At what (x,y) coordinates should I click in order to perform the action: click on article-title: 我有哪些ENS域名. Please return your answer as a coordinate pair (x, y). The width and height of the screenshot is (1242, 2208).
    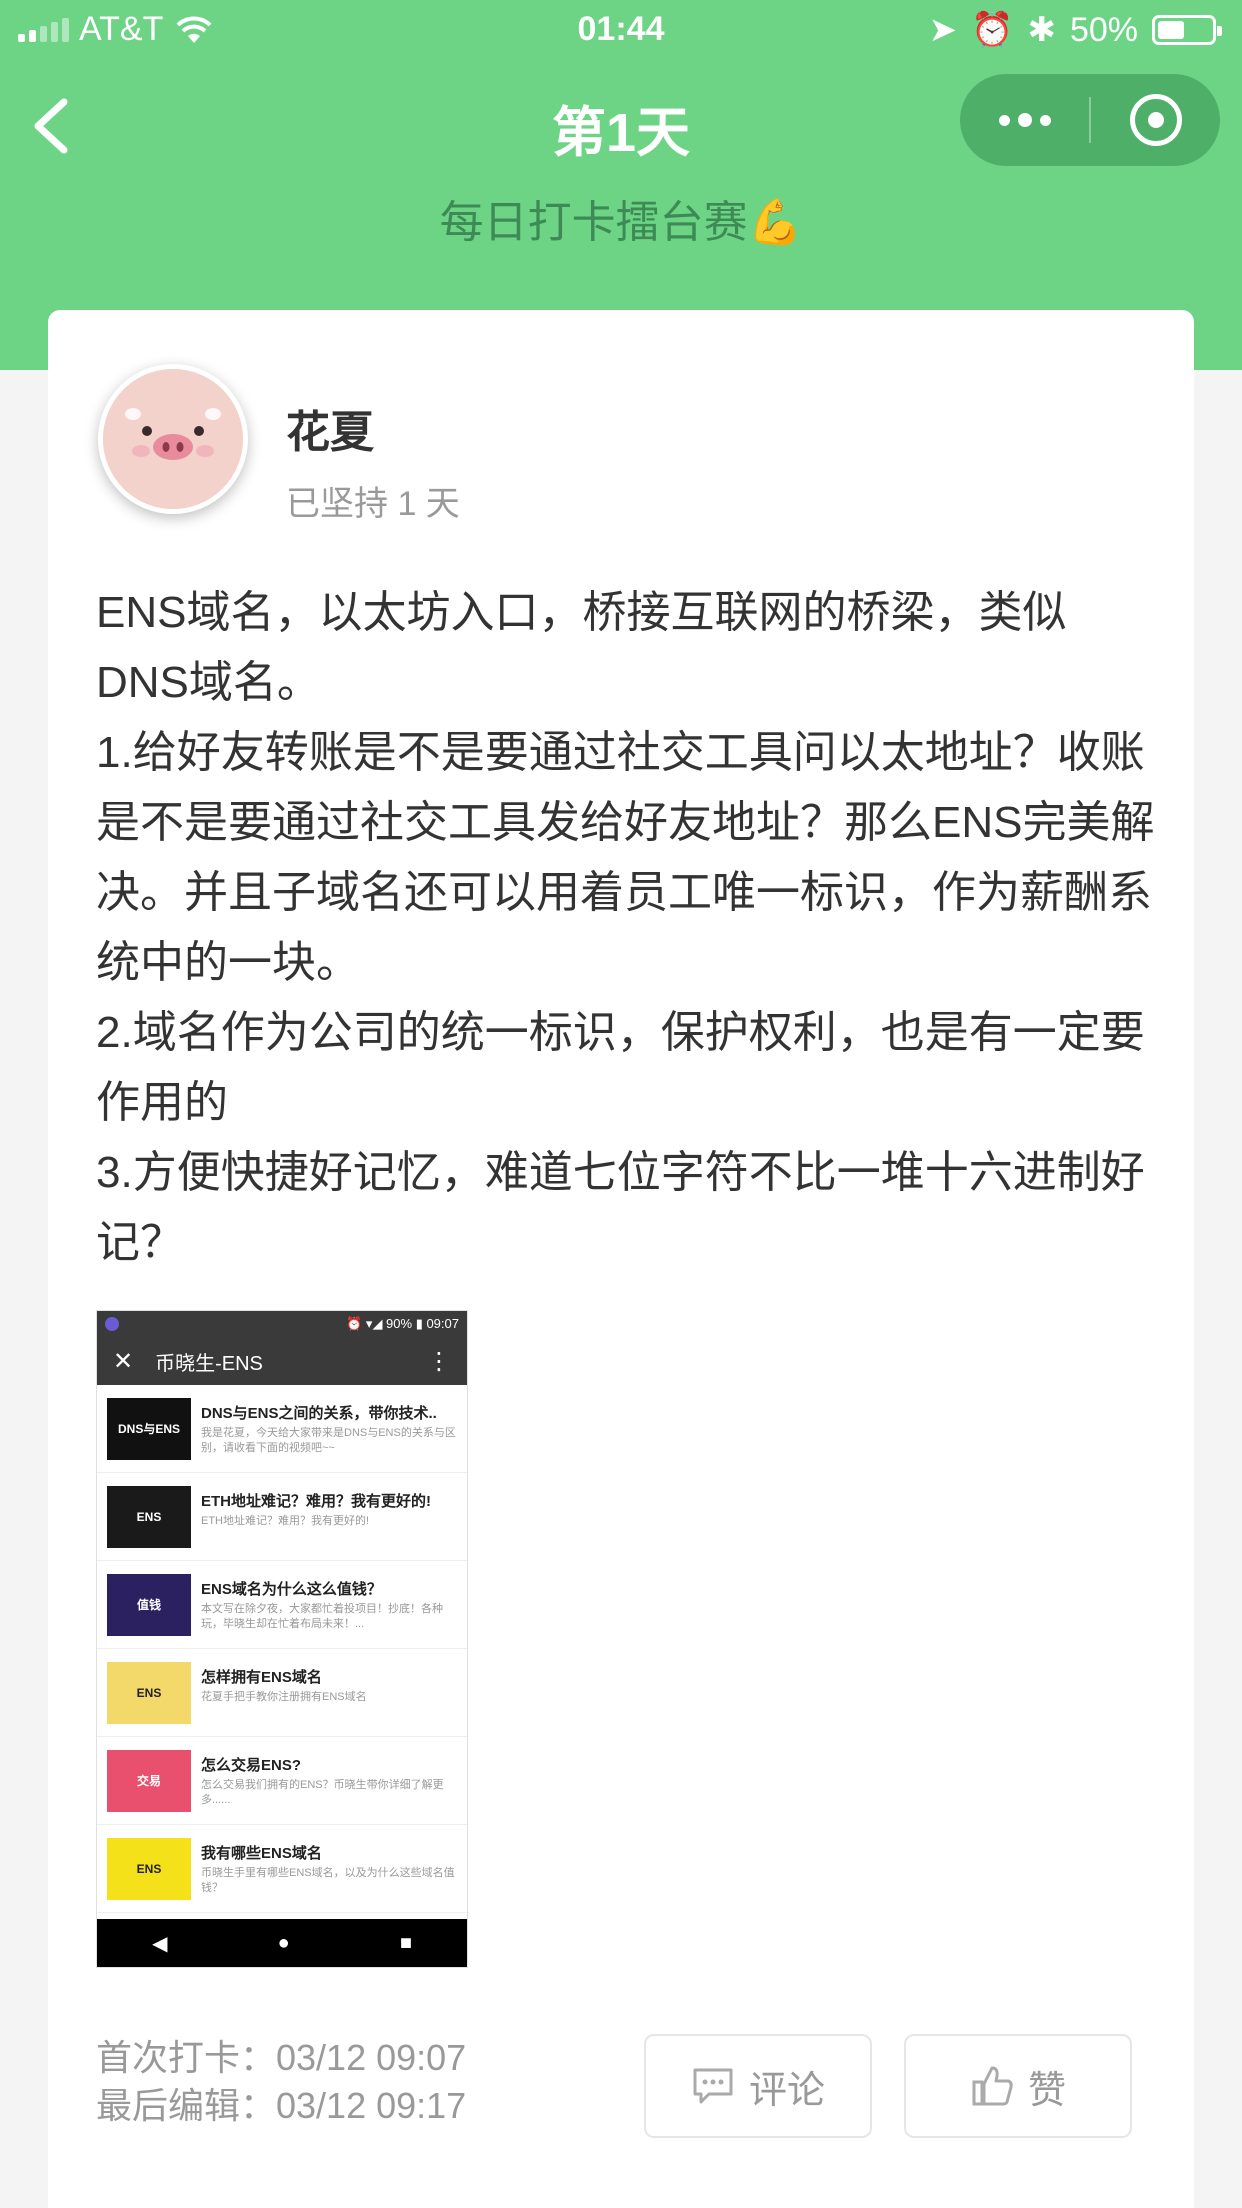
    Looking at the image, I should click on (261, 1853).